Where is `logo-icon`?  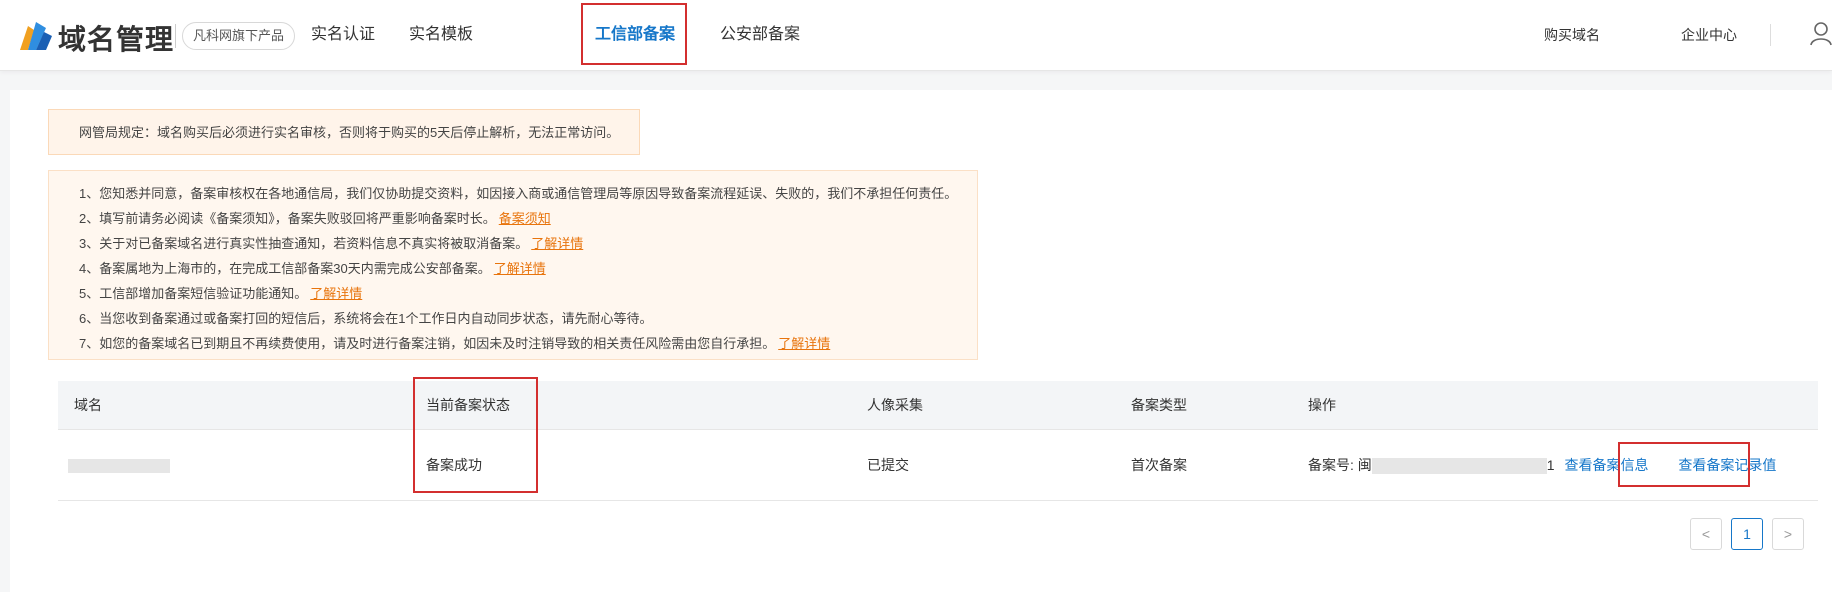
logo-icon is located at coordinates (36, 36).